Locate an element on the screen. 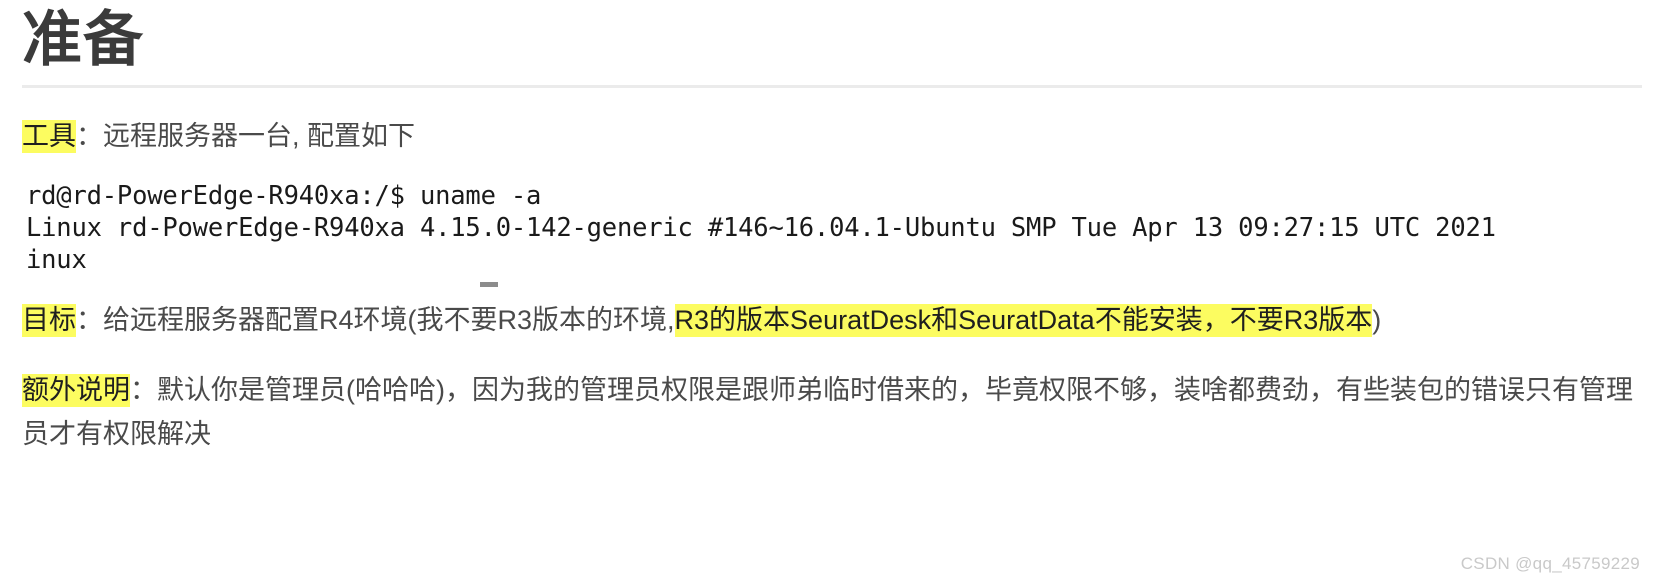 The image size is (1664, 582). text-caret-icon is located at coordinates (489, 284).